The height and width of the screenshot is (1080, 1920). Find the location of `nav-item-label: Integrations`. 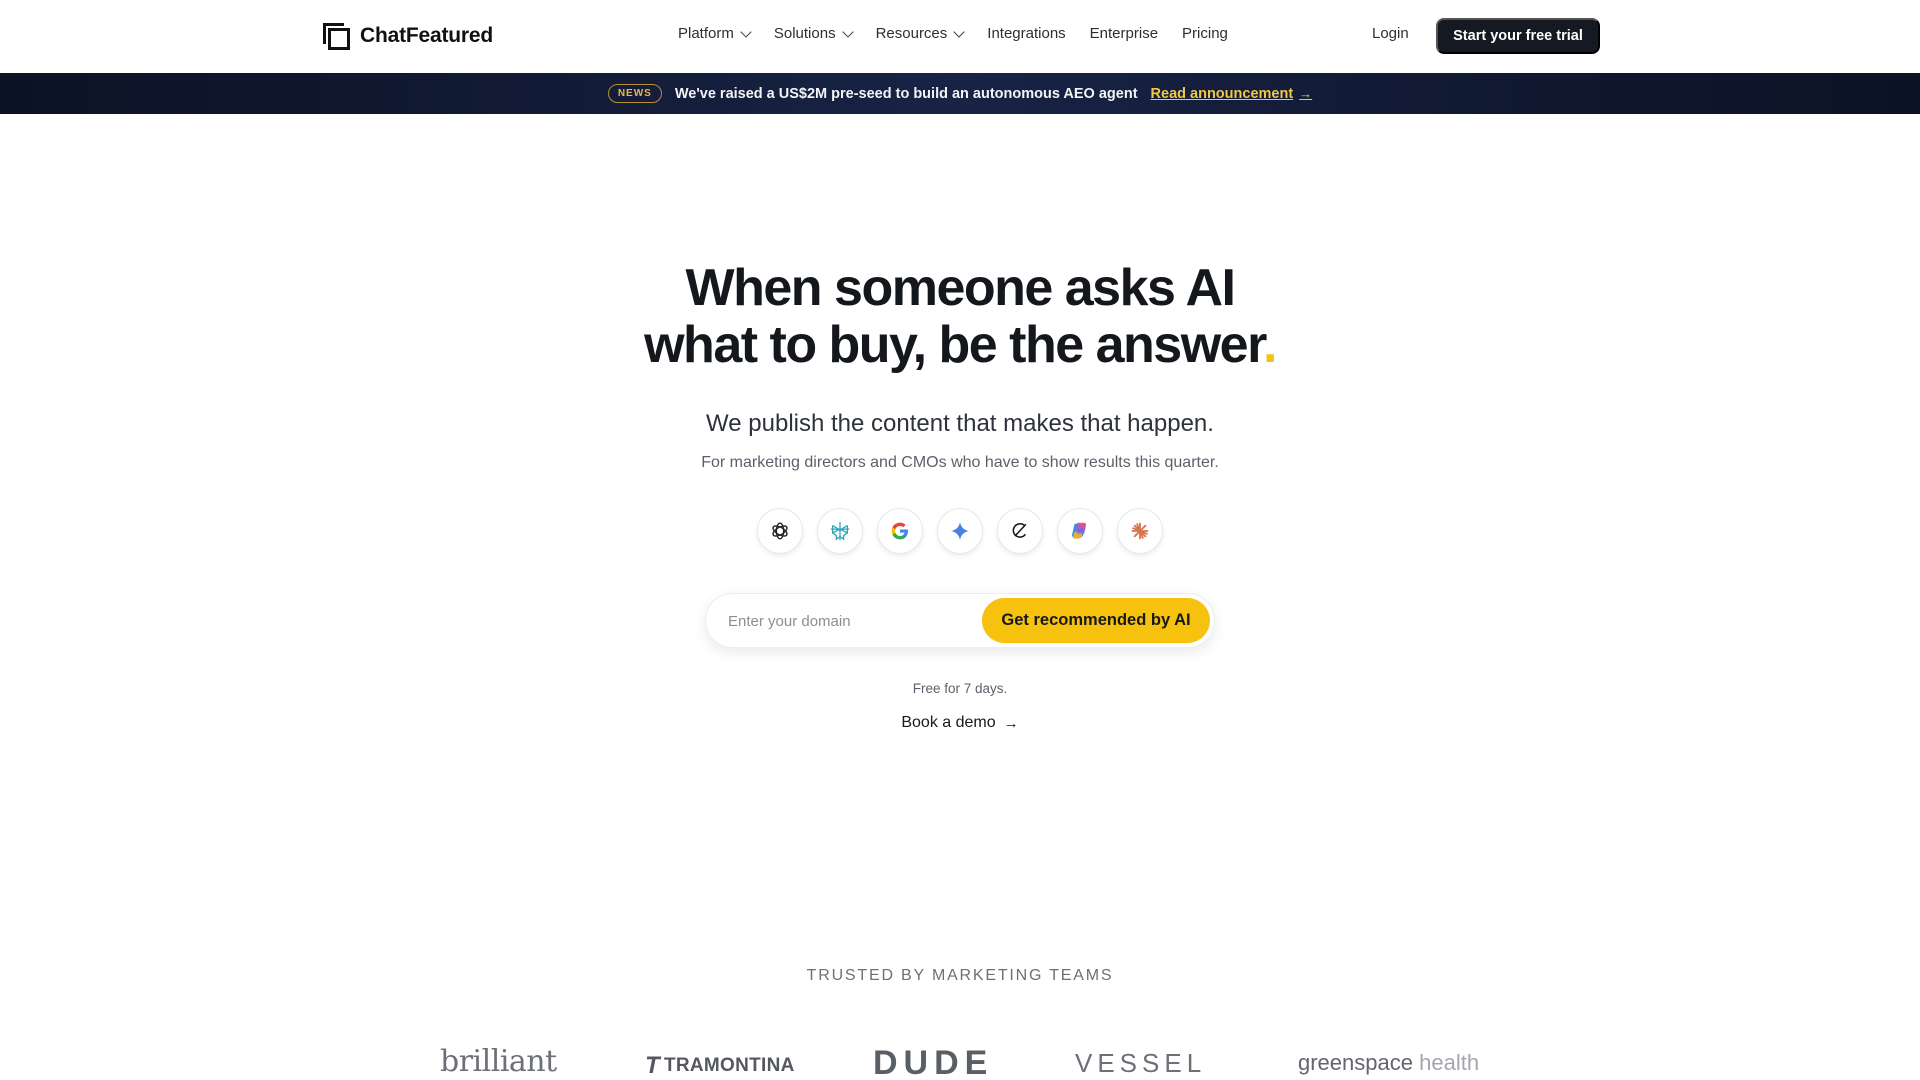

nav-item-label: Integrations is located at coordinates (1026, 33).